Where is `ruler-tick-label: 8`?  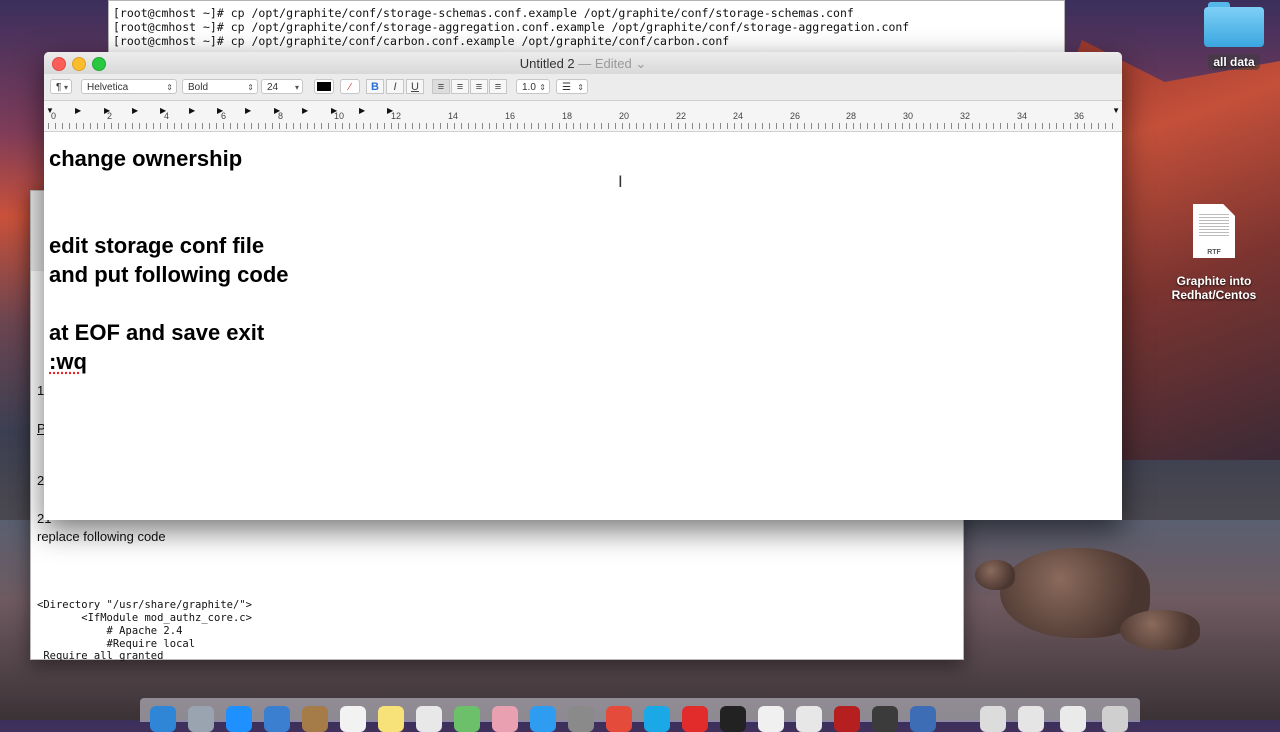 ruler-tick-label: 8 is located at coordinates (281, 116).